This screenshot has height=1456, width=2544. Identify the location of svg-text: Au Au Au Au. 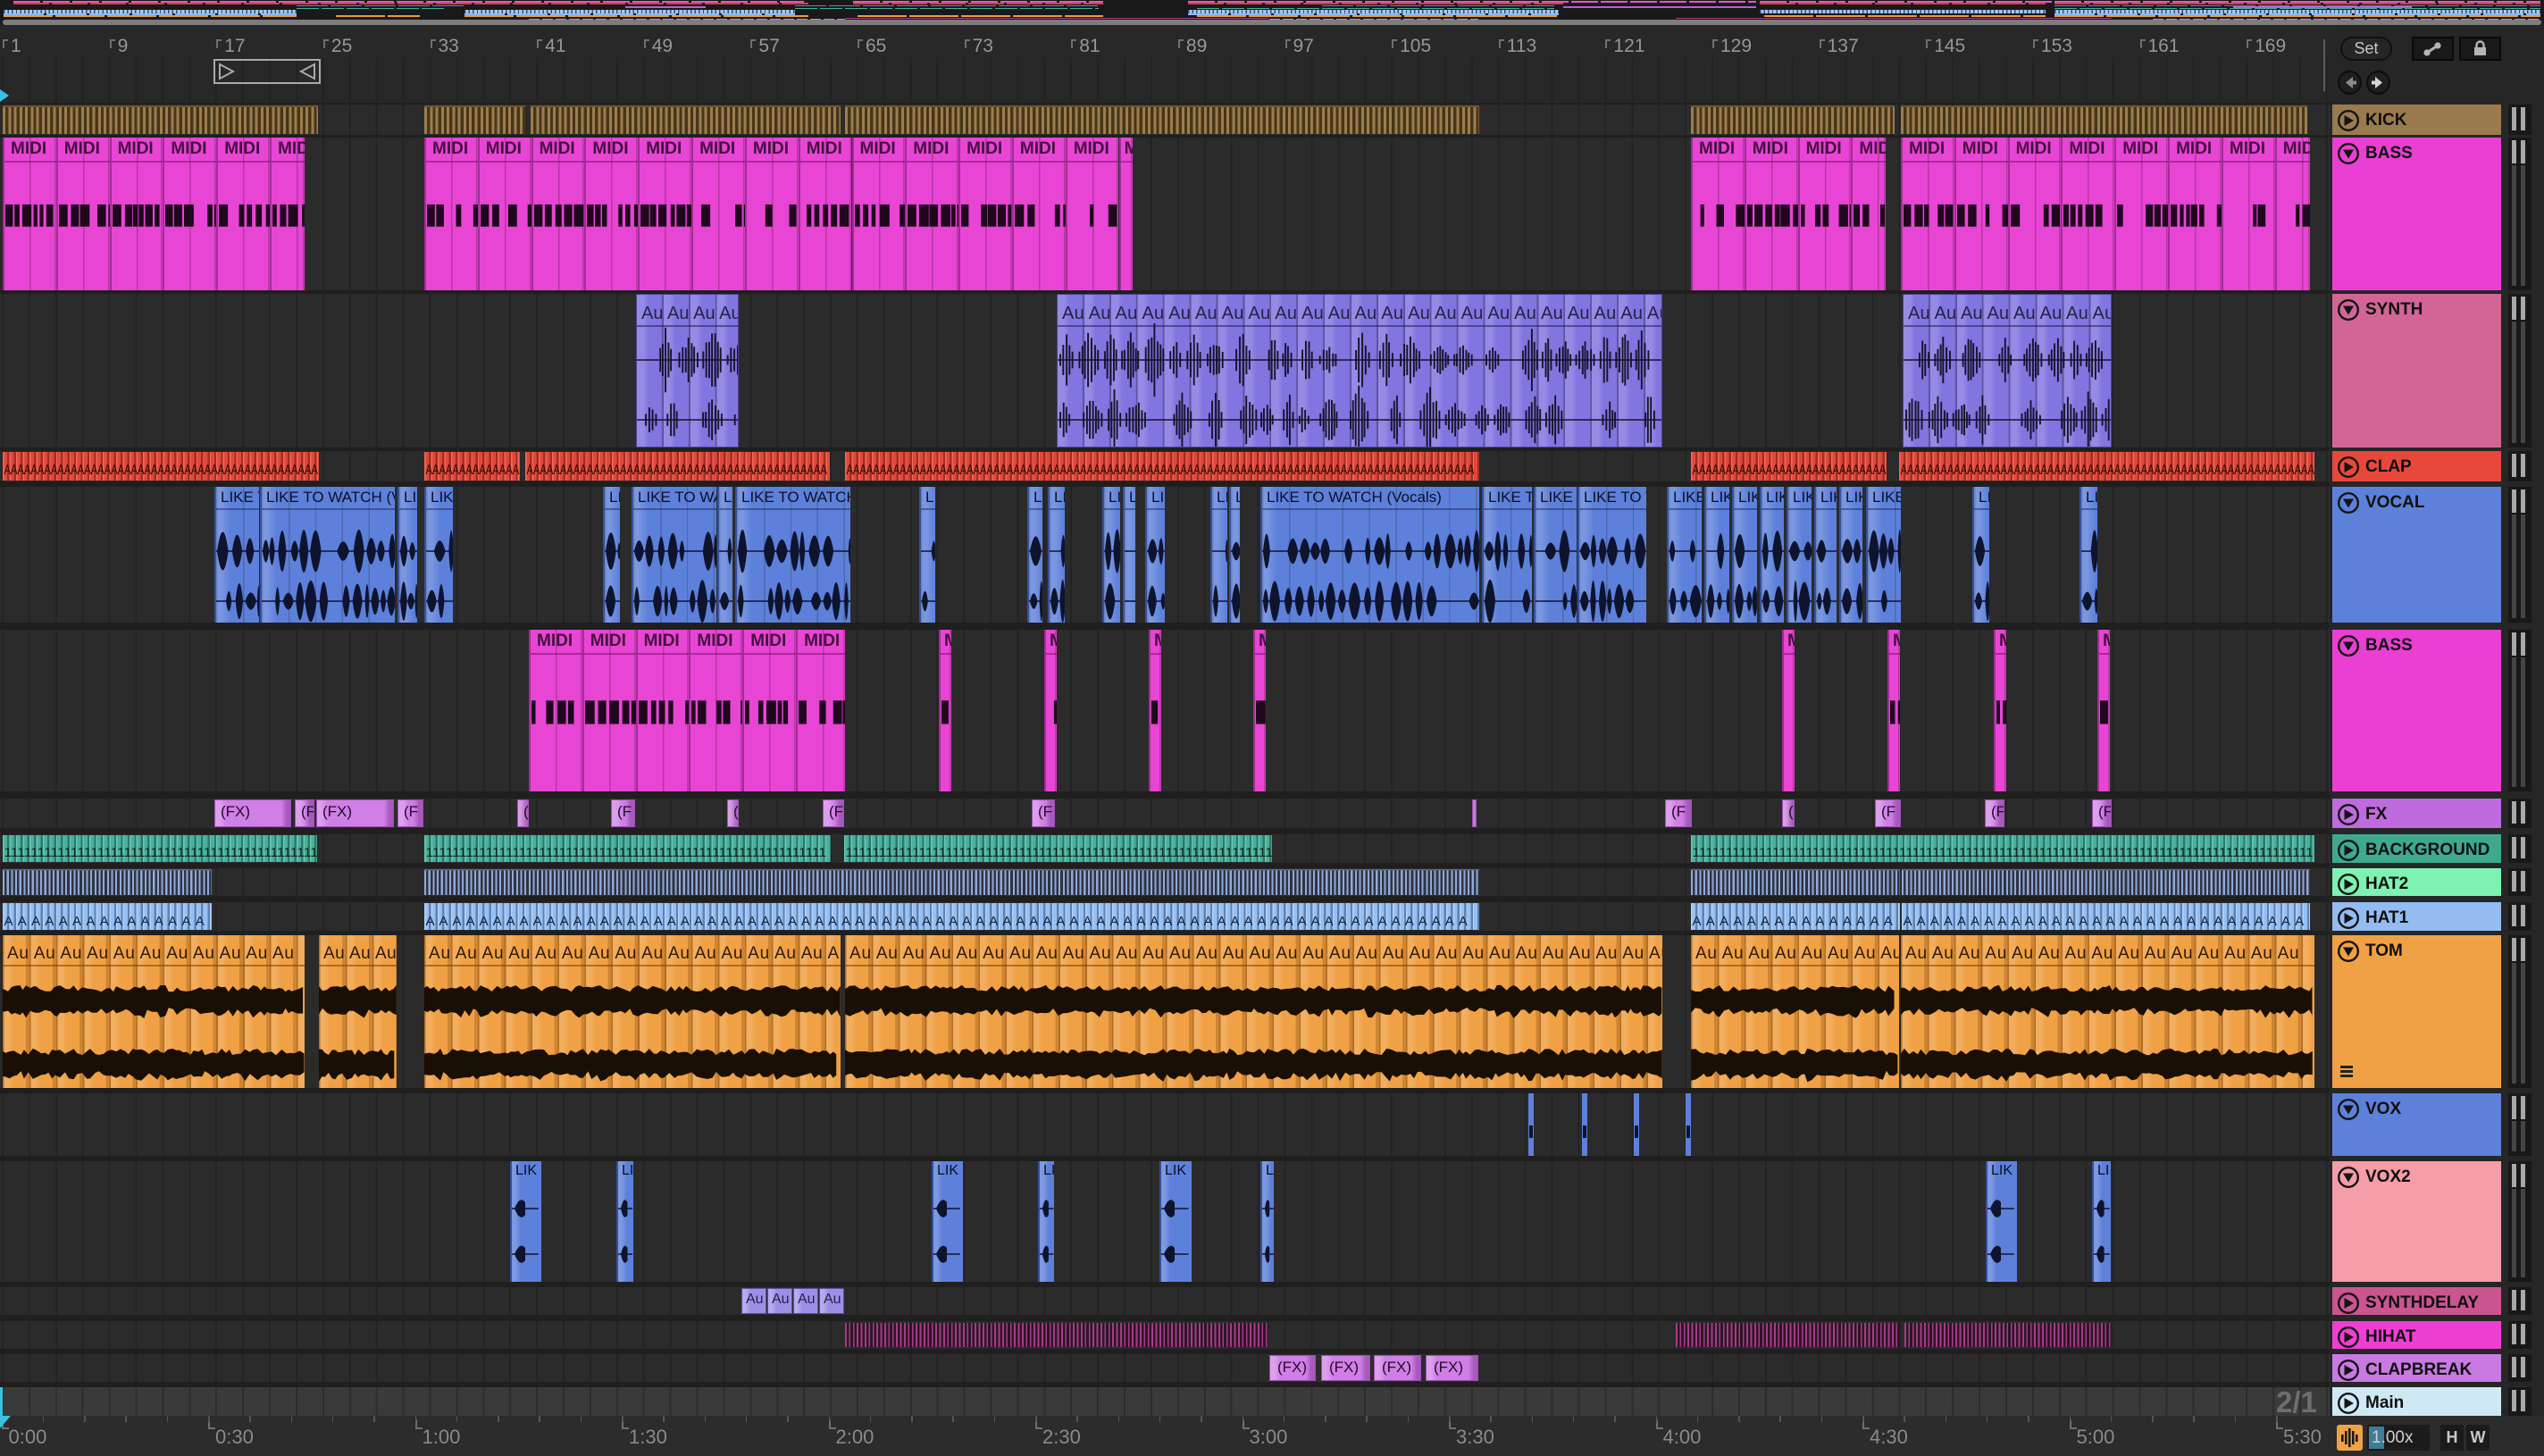
(690, 313).